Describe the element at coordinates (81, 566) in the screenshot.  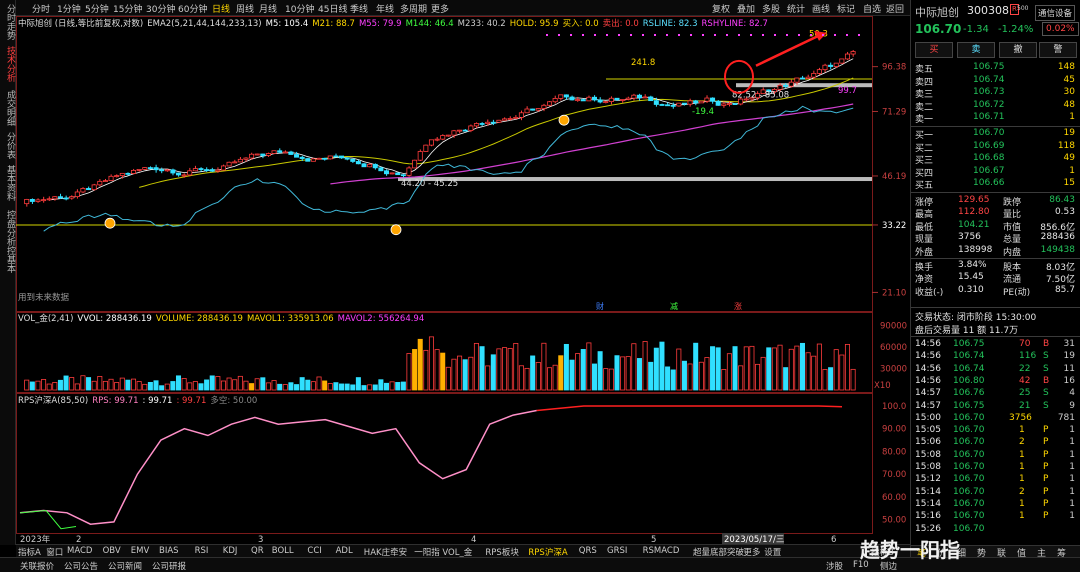
I see `status-tab-1: 公司公告` at that location.